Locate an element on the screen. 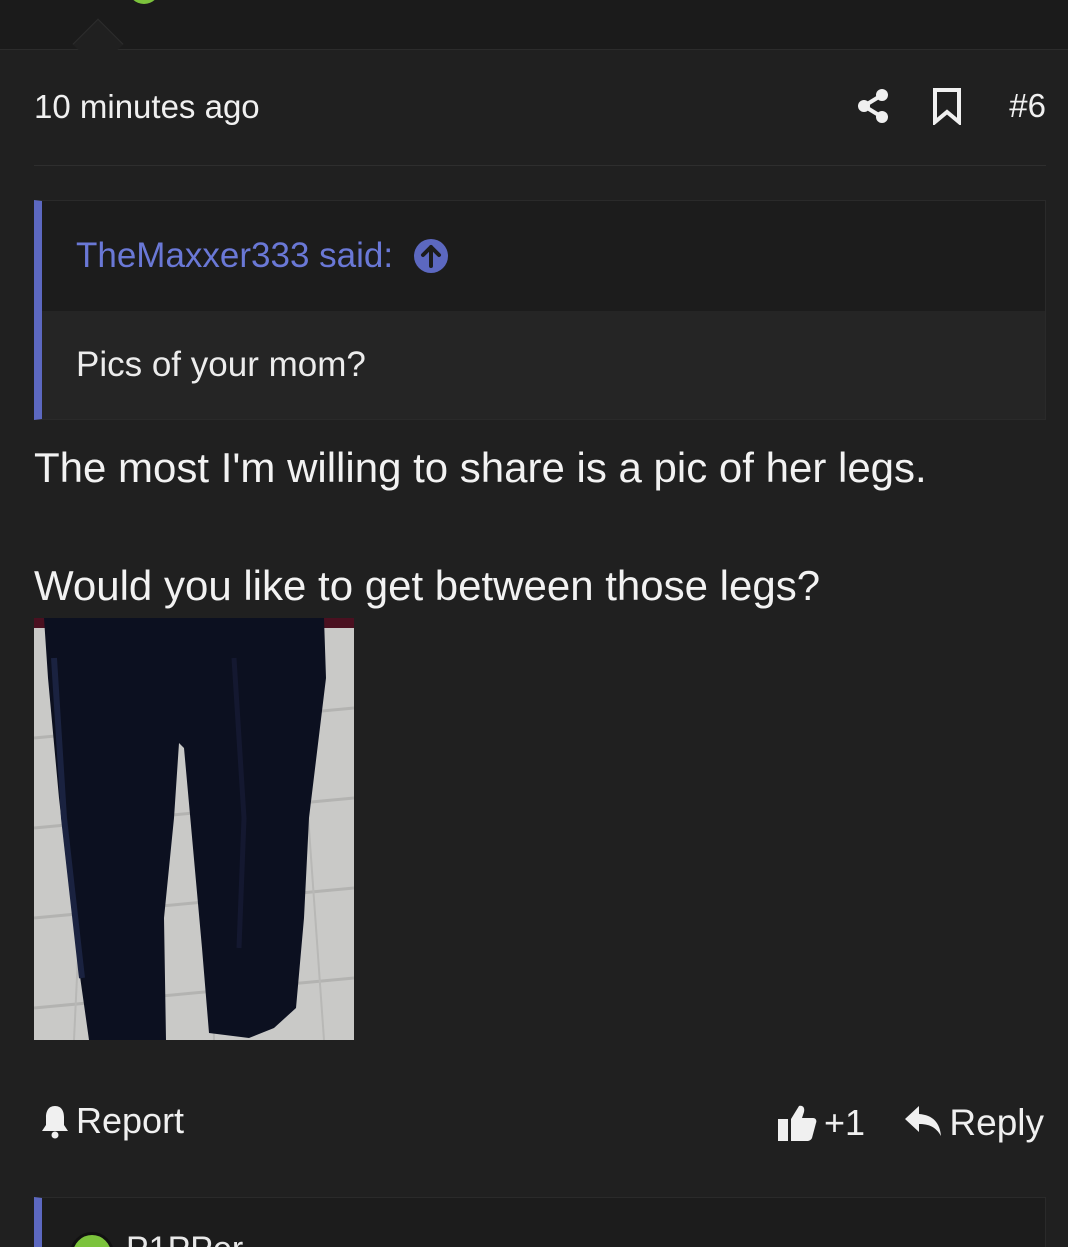 The height and width of the screenshot is (1247, 1068). next-quote-author: P1PPer is located at coordinates (184, 1238).